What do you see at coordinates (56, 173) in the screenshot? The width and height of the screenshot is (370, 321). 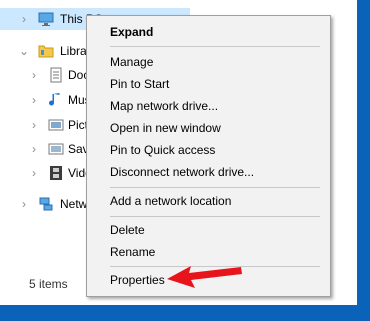 I see `videos-library-icon` at bounding box center [56, 173].